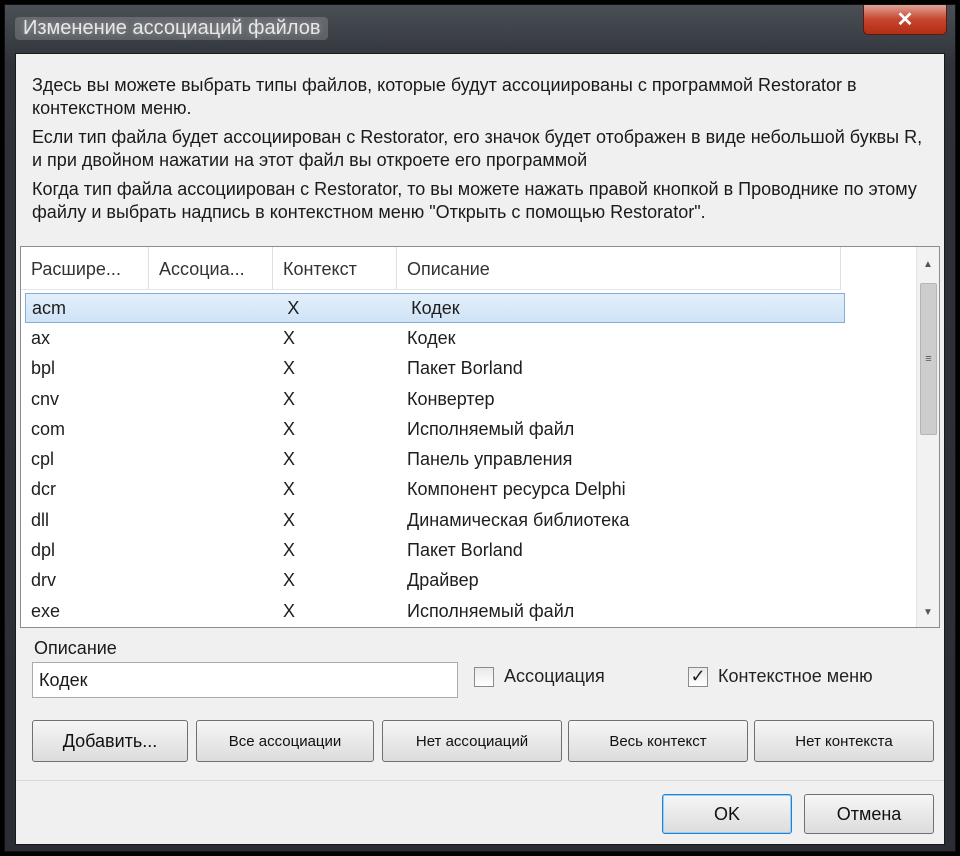 The image size is (960, 856). What do you see at coordinates (927, 437) in the screenshot?
I see `vertical-scrollbar: ▲ ≡ ▼` at bounding box center [927, 437].